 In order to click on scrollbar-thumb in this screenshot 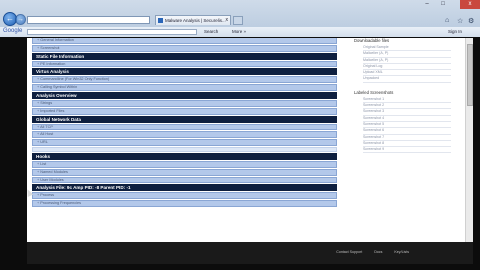, I will do `click(470, 75)`.